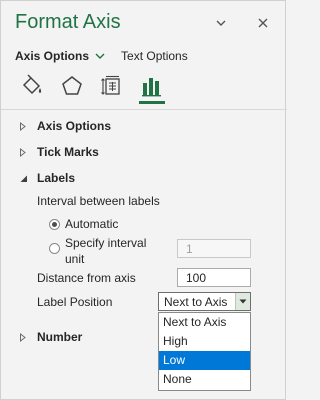 The image size is (320, 400). I want to click on collapse-triangle-icon, so click(26, 178).